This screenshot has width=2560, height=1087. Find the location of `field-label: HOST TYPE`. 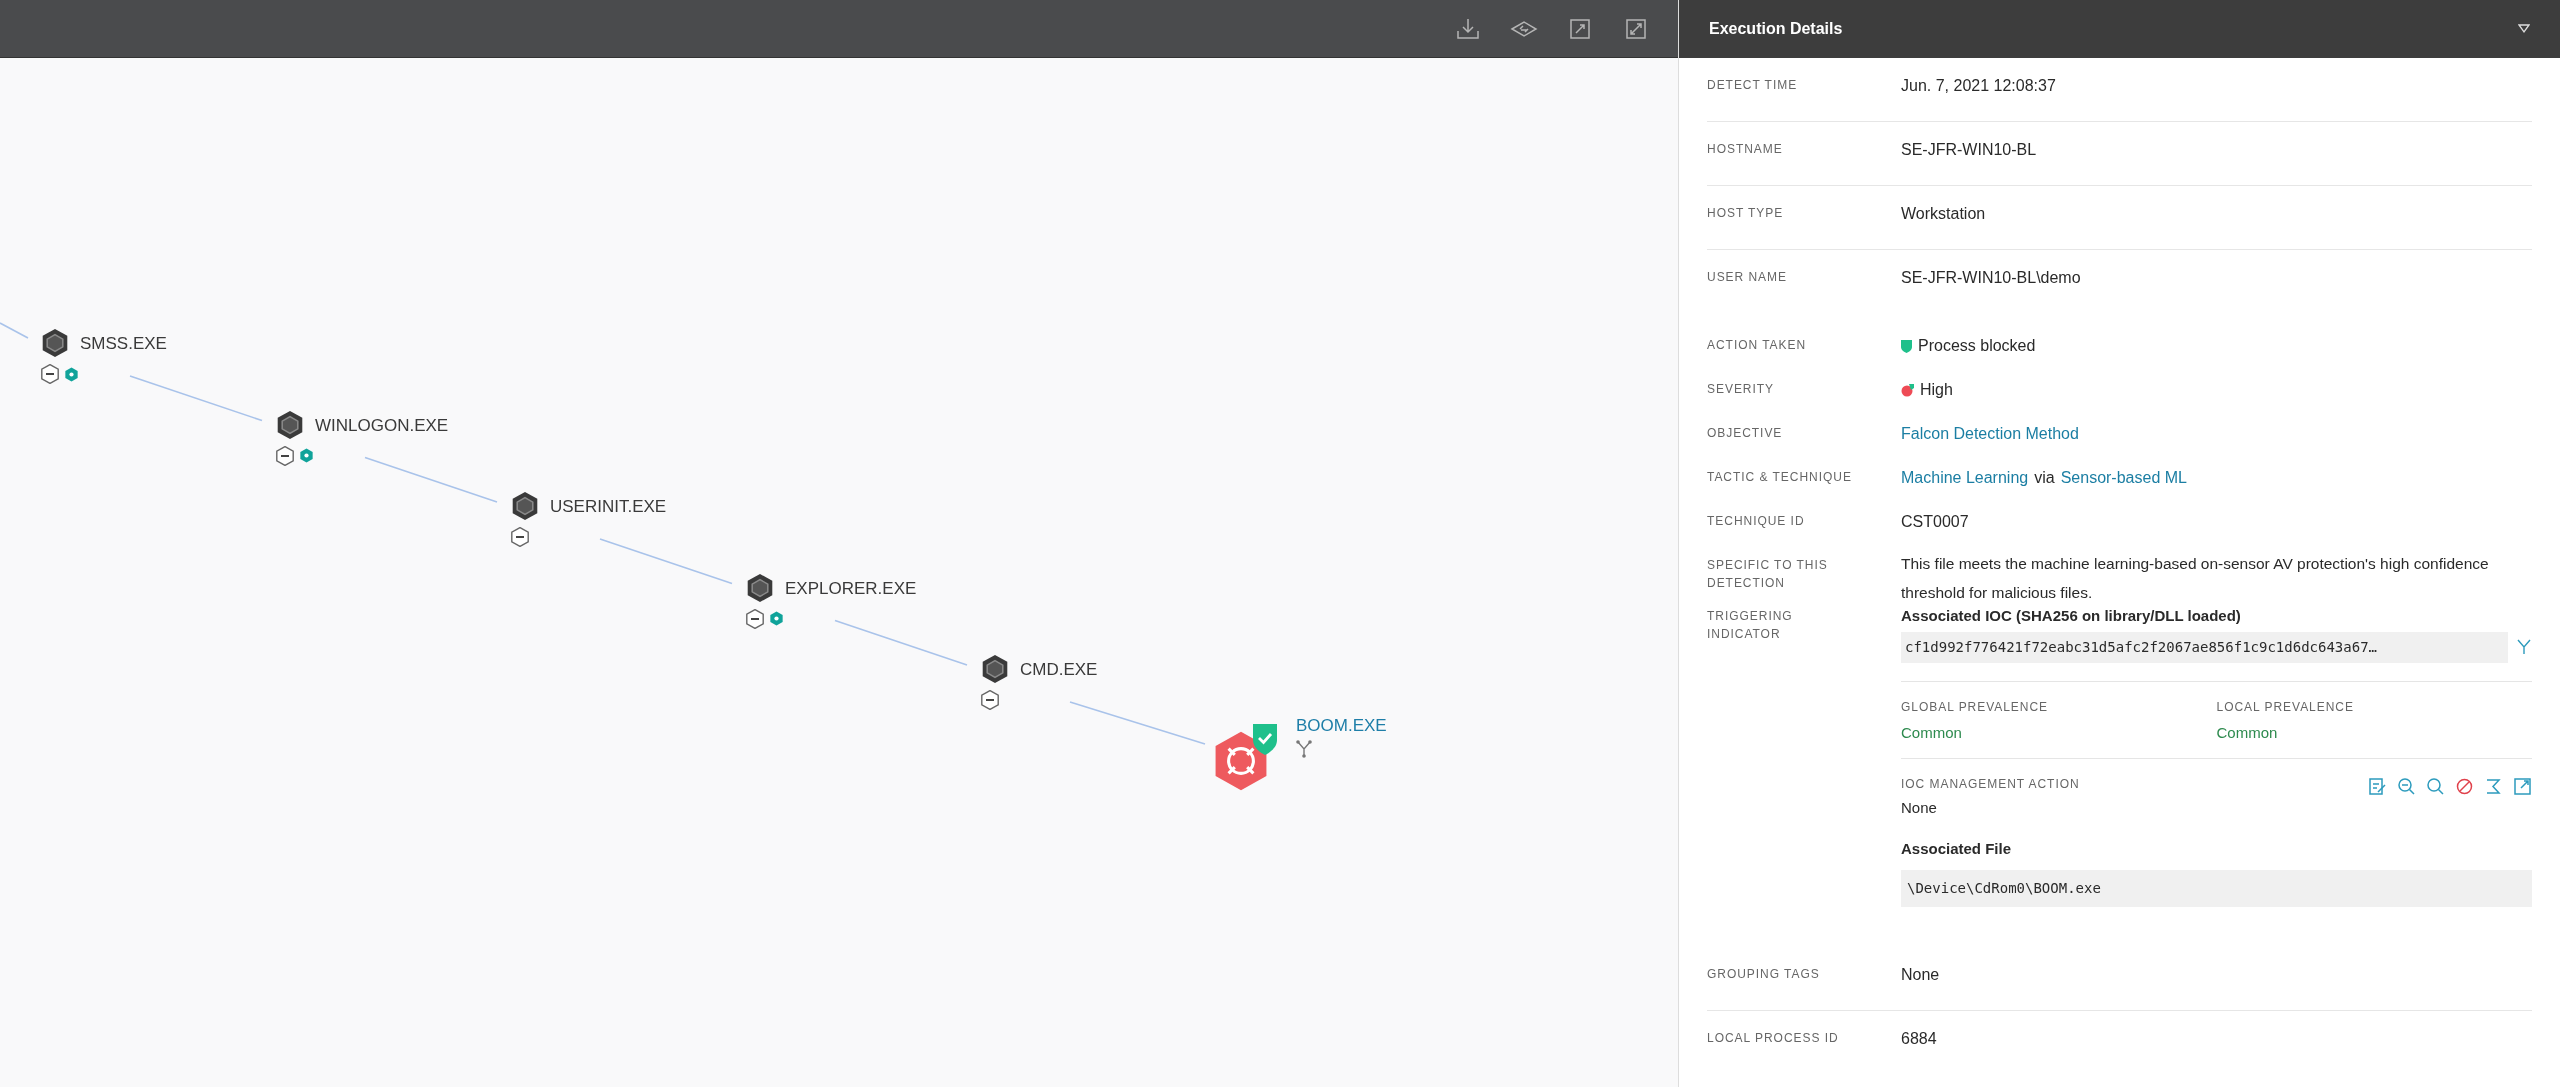

field-label: HOST TYPE is located at coordinates (1746, 213).